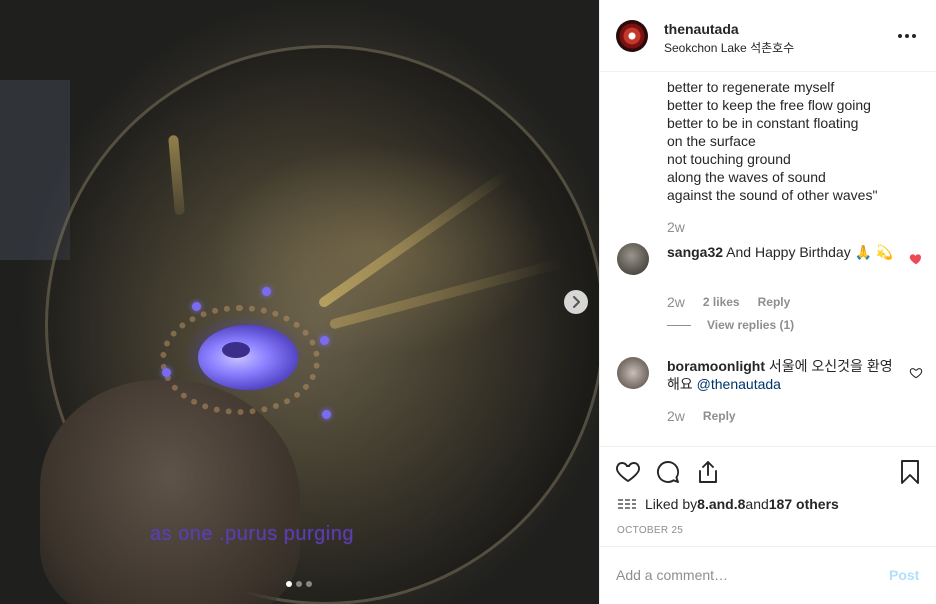 The width and height of the screenshot is (936, 604). Describe the element at coordinates (716, 366) in the screenshot. I see `comment-username: boramoonlight` at that location.